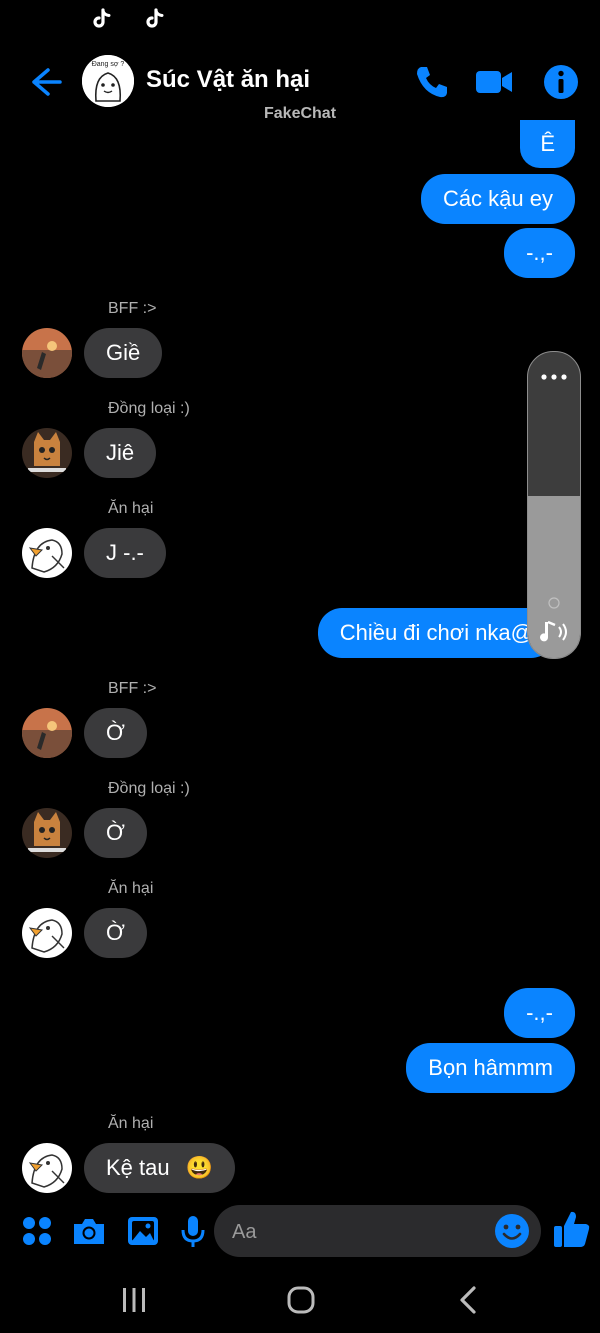 This screenshot has height=1333, width=600. Describe the element at coordinates (108, 64) in the screenshot. I see `svg-text: Đang sợ ?` at that location.